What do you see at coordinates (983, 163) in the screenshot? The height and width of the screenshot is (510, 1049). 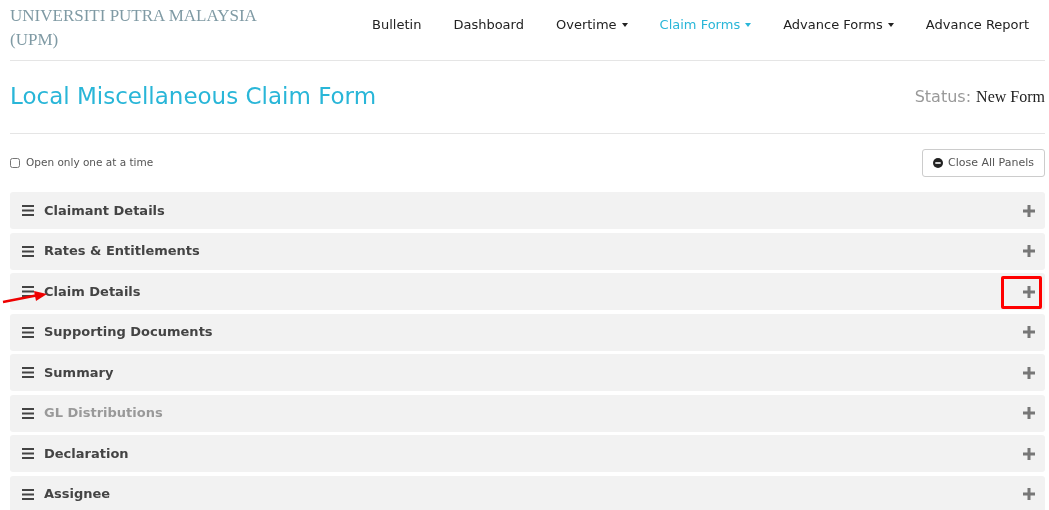 I see `close-all-button: Close All Panels` at bounding box center [983, 163].